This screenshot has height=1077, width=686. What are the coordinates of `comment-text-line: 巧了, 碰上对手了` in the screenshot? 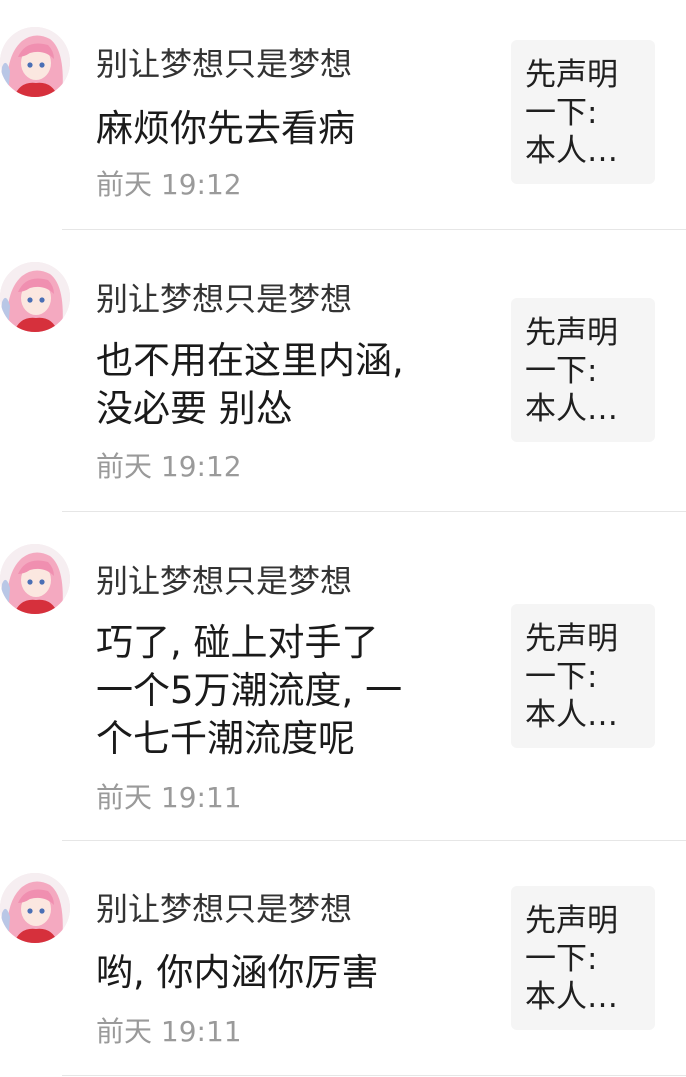 It's located at (237, 642).